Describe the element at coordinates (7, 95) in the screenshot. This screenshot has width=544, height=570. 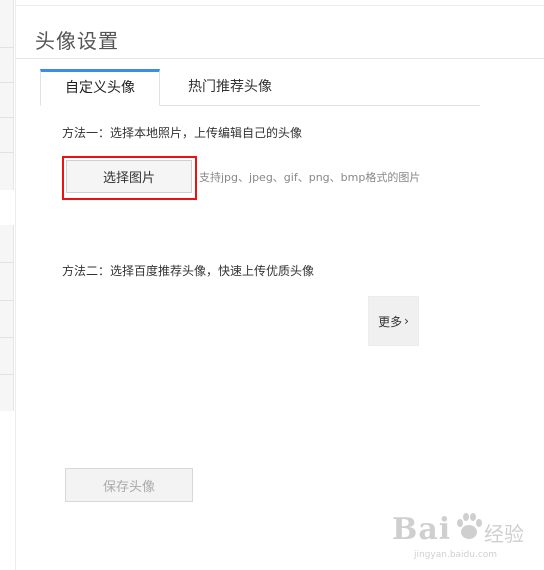
I see `sidebar-block-top` at that location.